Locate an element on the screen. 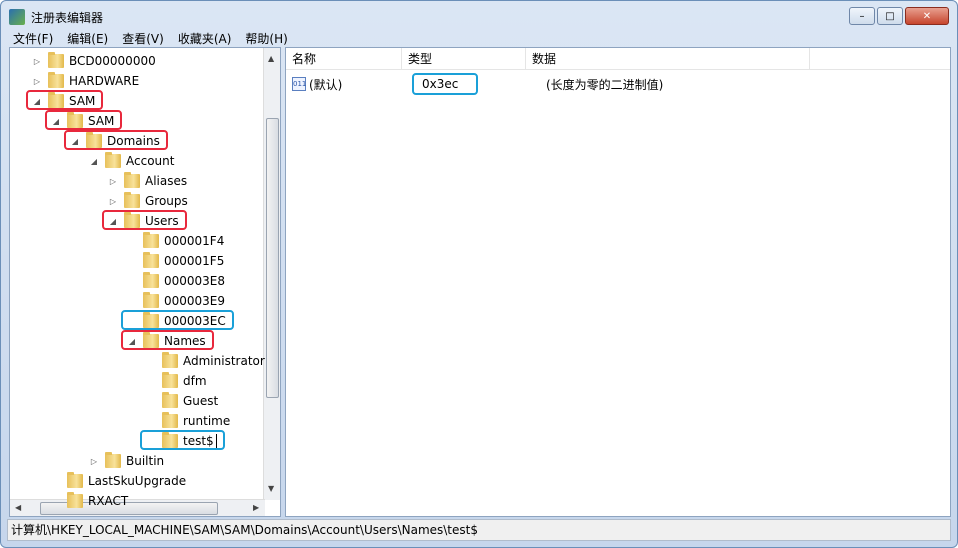  scroll-down-arrow-icon: ▼ is located at coordinates (271, 488).